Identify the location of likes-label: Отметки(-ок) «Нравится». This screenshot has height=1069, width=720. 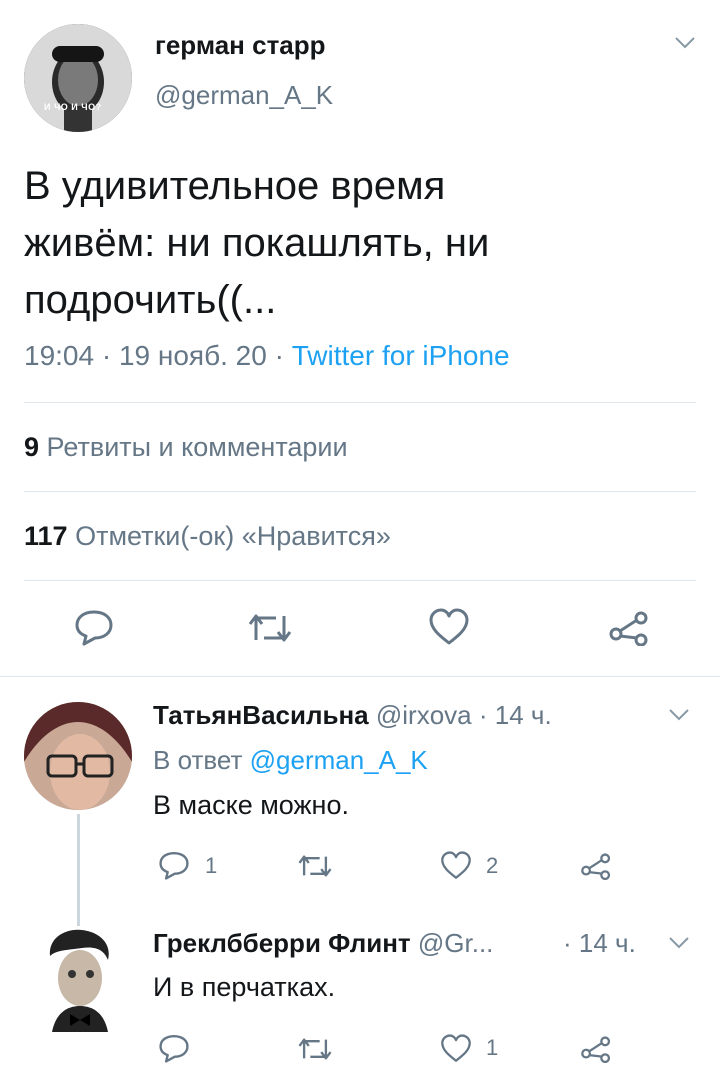
(233, 536).